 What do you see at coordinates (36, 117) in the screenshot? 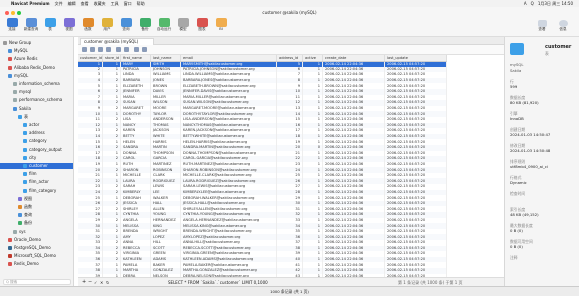
I see `sidebar-item: 表` at bounding box center [36, 117].